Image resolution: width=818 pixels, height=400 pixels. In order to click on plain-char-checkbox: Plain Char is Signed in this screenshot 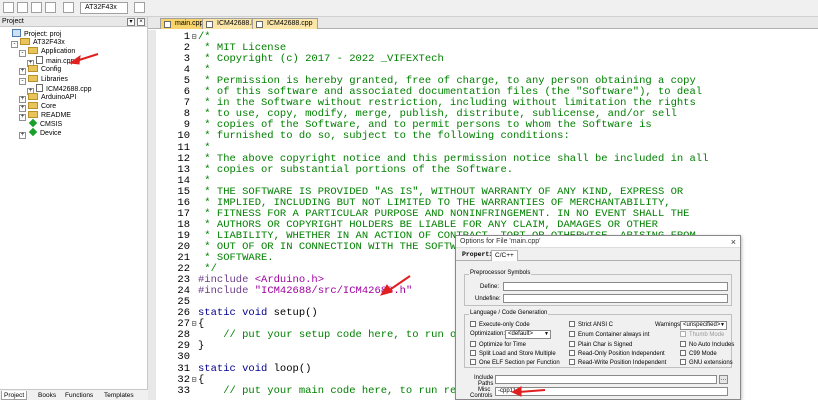, I will do `click(600, 345)`.